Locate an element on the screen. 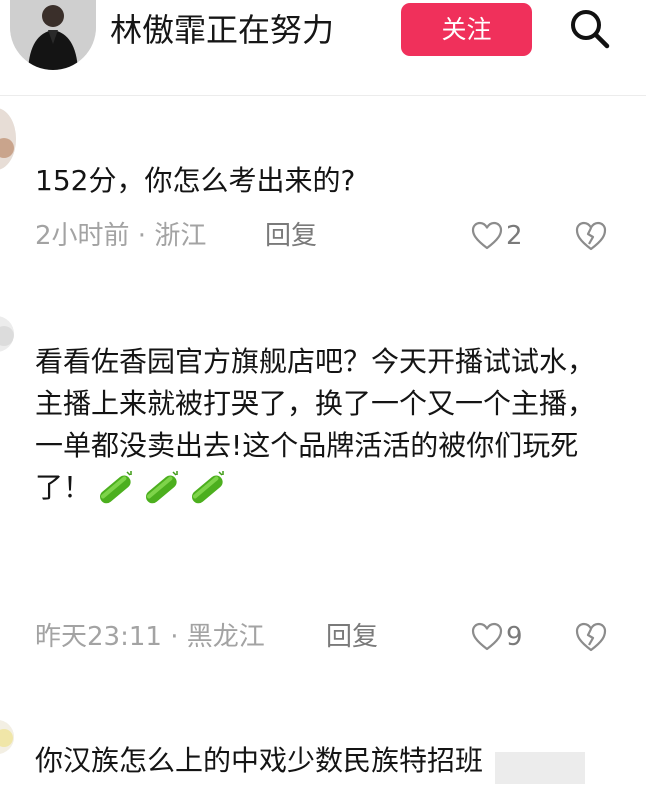  username: 林傲霏正在努力 is located at coordinates (222, 30).